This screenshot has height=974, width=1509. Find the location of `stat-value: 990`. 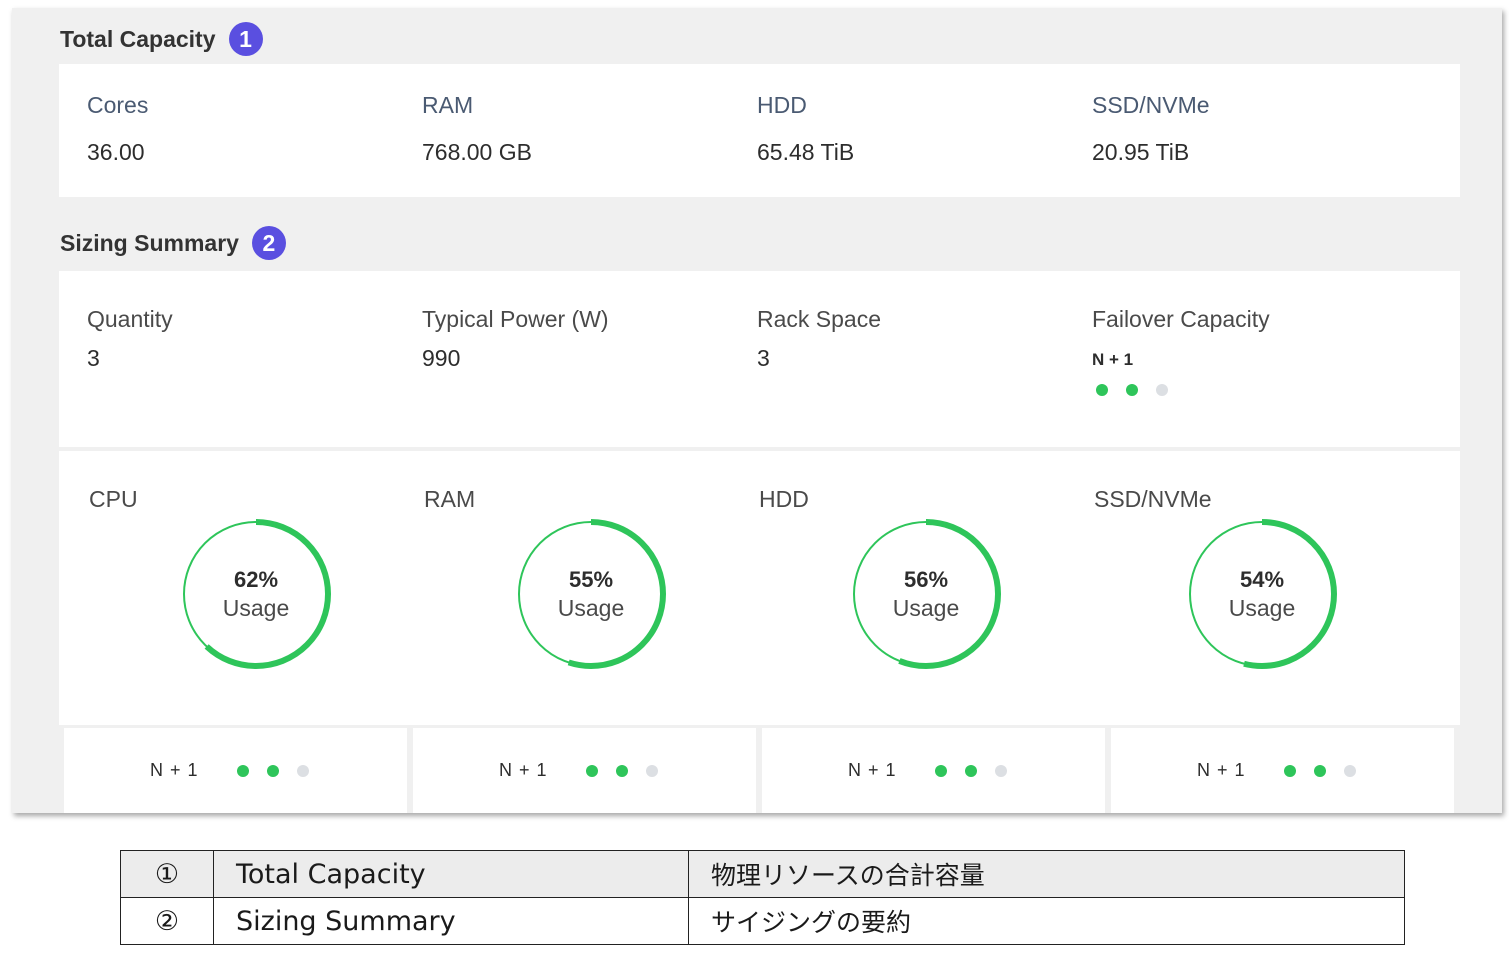

stat-value: 990 is located at coordinates (441, 358).